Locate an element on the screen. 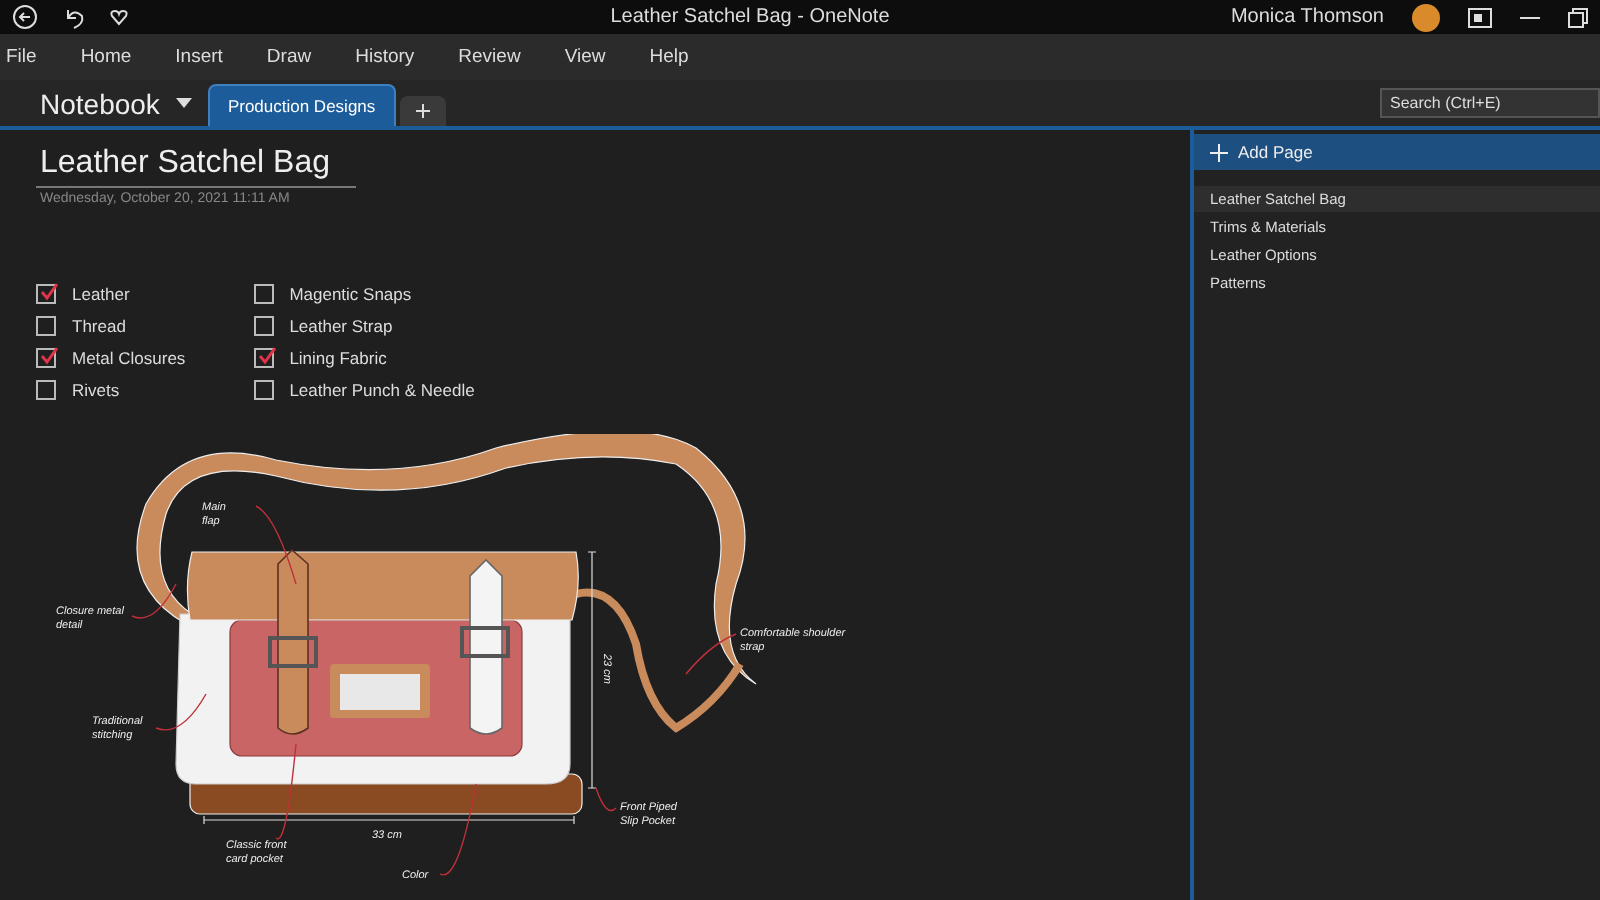 This screenshot has width=1600, height=900. menu-item: Review is located at coordinates (489, 57).